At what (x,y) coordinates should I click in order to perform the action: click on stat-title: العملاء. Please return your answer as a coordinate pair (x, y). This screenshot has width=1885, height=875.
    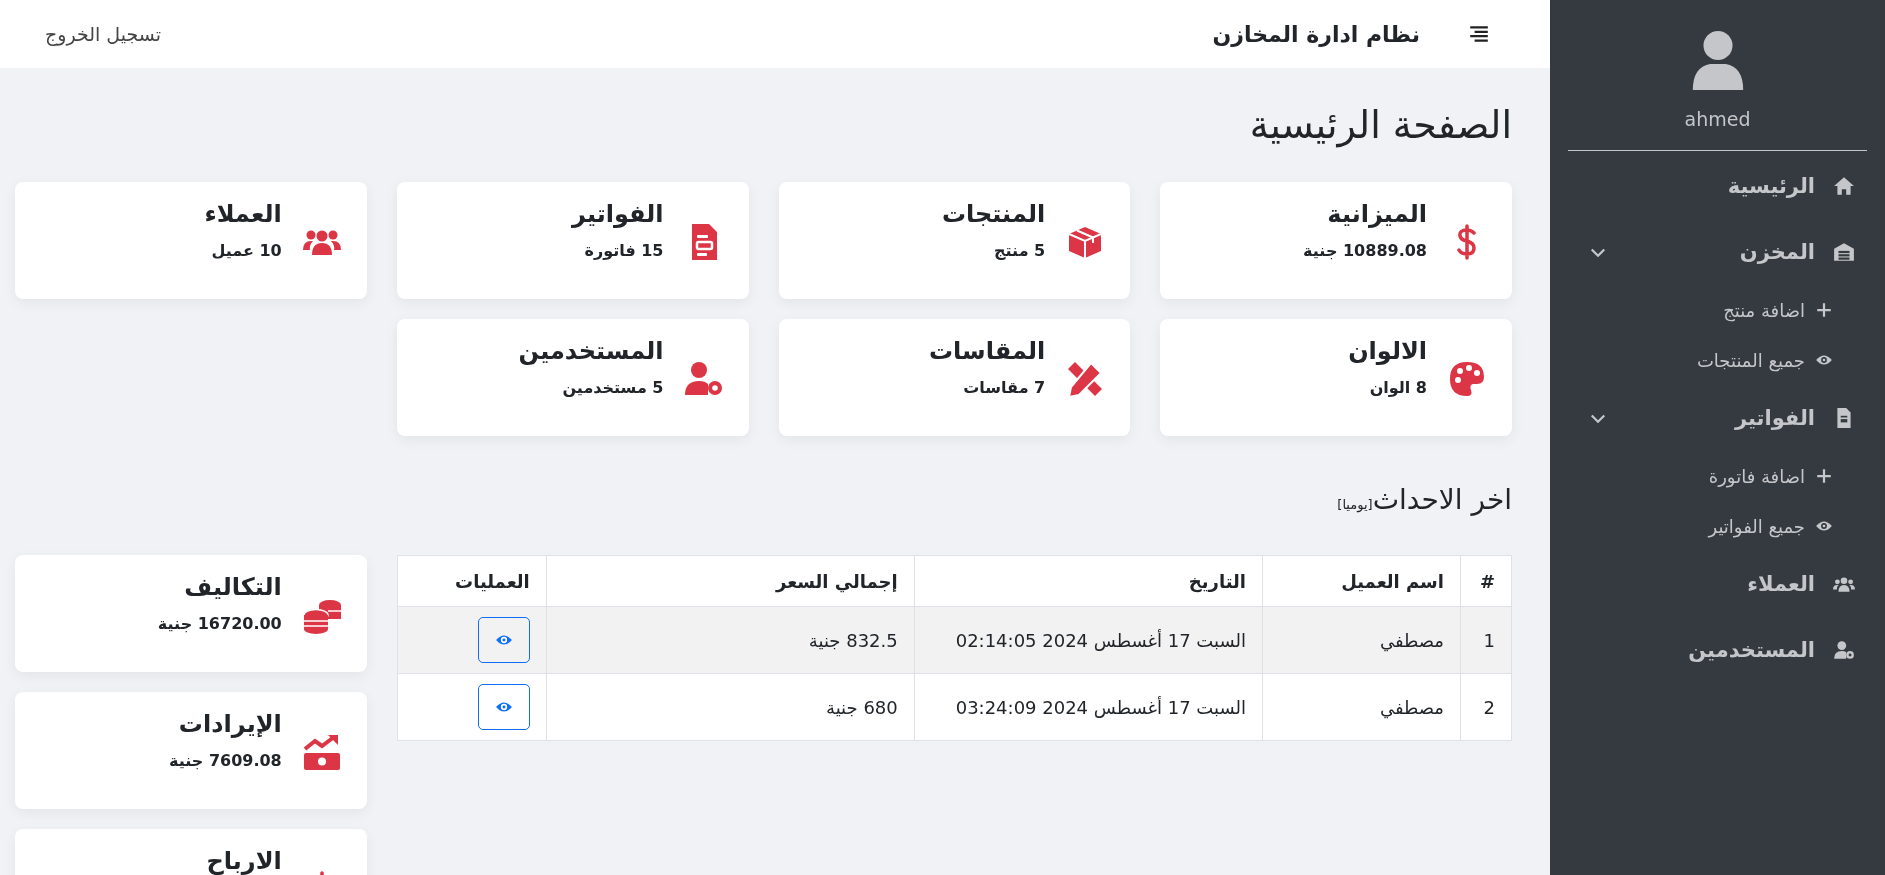
    Looking at the image, I should click on (243, 214).